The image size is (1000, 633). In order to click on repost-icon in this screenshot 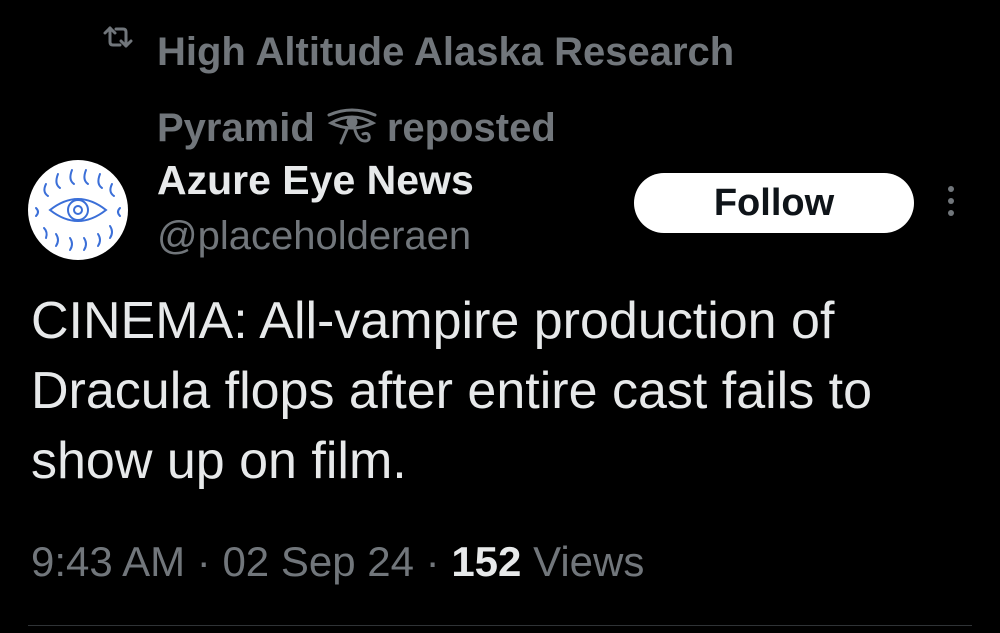, I will do `click(118, 37)`.